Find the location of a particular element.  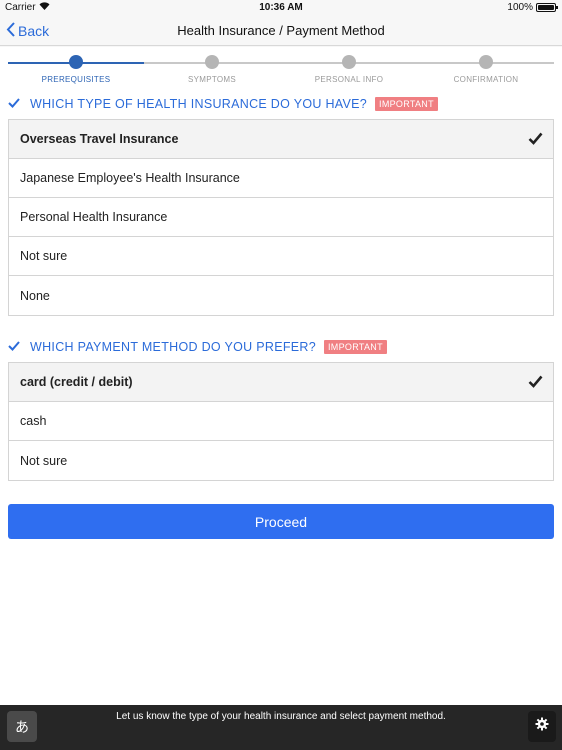

payment-option-cash: cash is located at coordinates (281, 421).